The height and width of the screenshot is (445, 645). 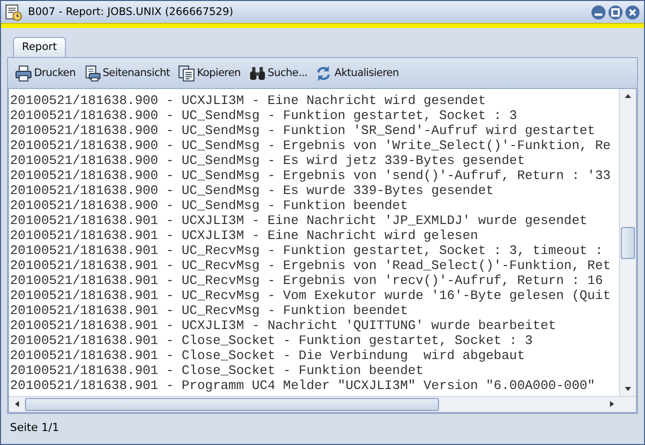 I want to click on log-line: 20100521/181638.901 - Programm UC4 Melder "UCXJLI3M" Version "6.00A000-000", so click(x=303, y=385).